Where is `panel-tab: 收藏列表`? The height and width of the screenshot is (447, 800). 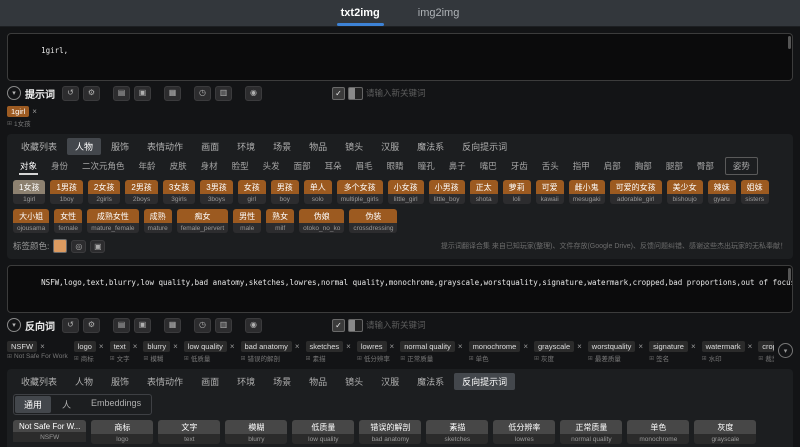 panel-tab: 收藏列表 is located at coordinates (39, 381).